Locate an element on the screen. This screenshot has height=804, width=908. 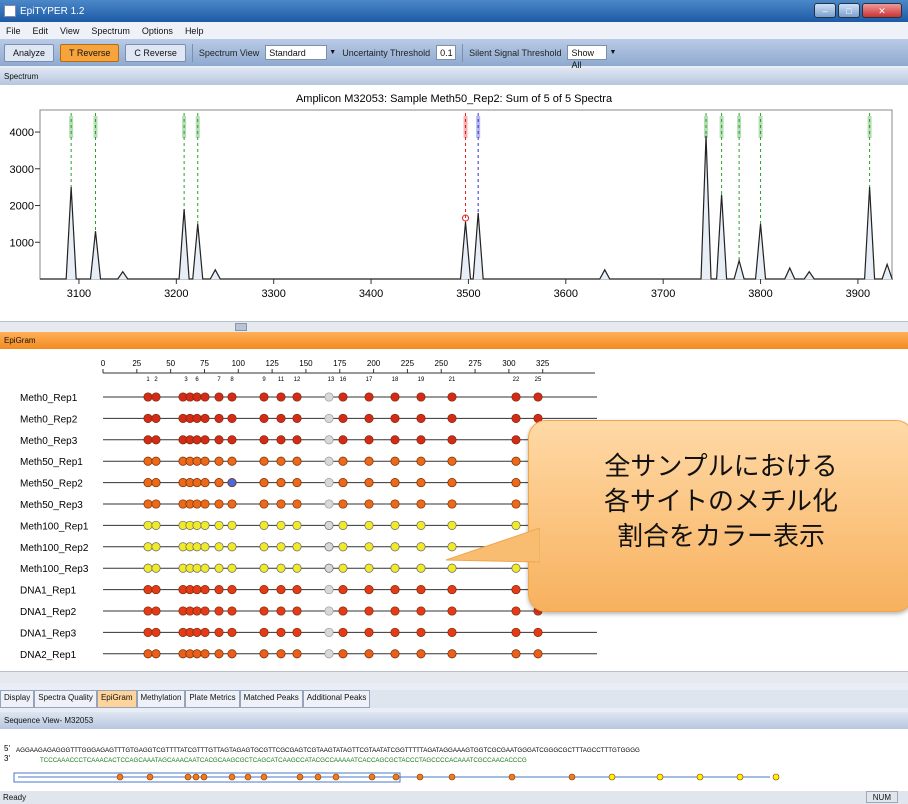
sequence-panel-header: Sequence View- M32053 is located at coordinates (454, 720).